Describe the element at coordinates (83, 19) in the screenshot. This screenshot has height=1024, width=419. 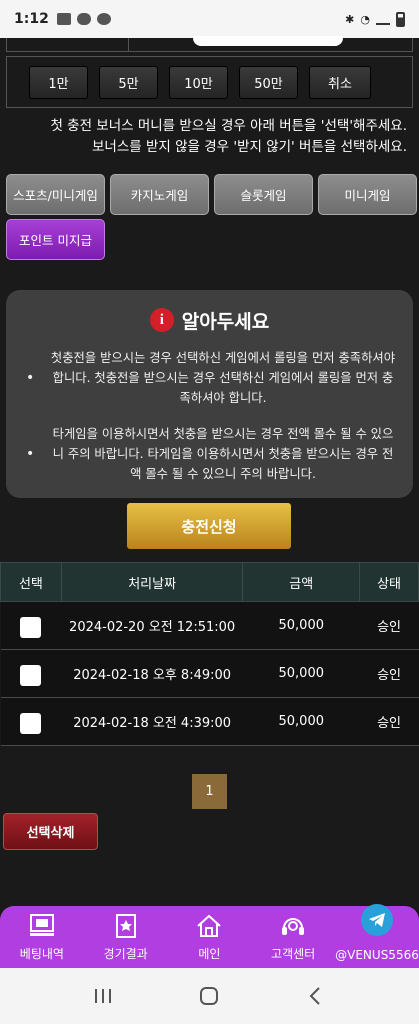
I see `talk-icon` at that location.